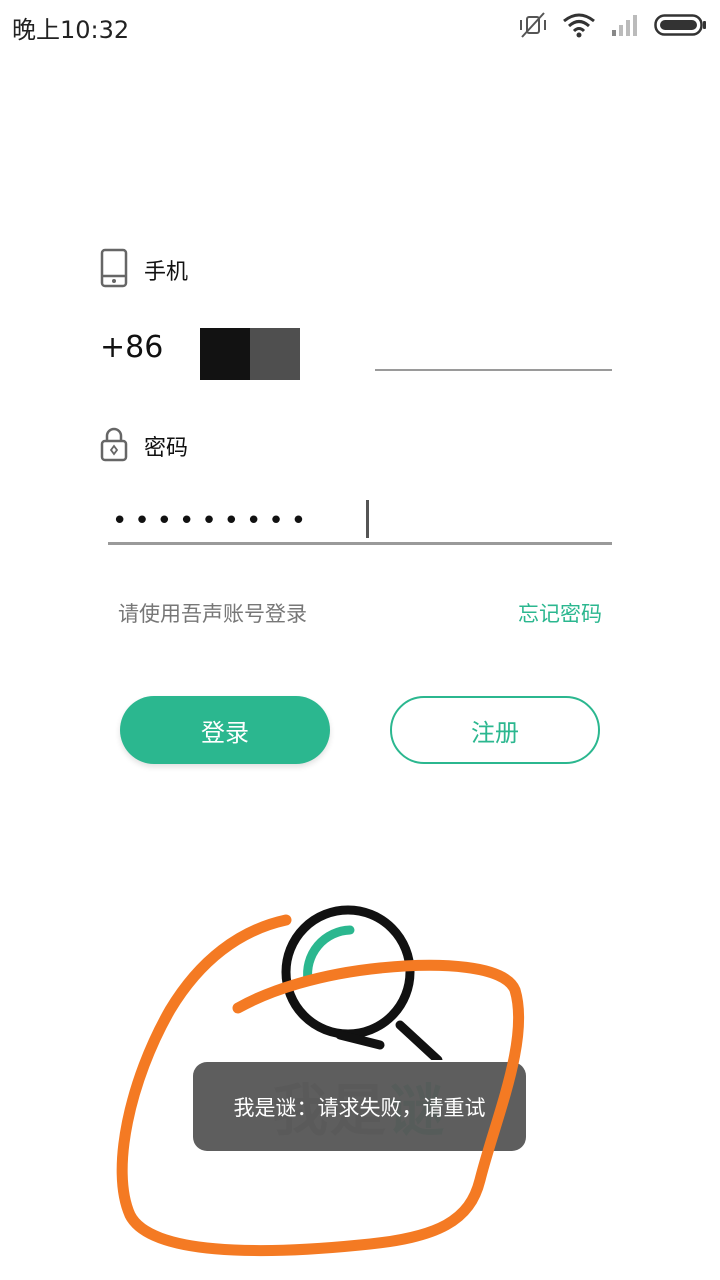  I want to click on password-label-row: 密码, so click(144, 446).